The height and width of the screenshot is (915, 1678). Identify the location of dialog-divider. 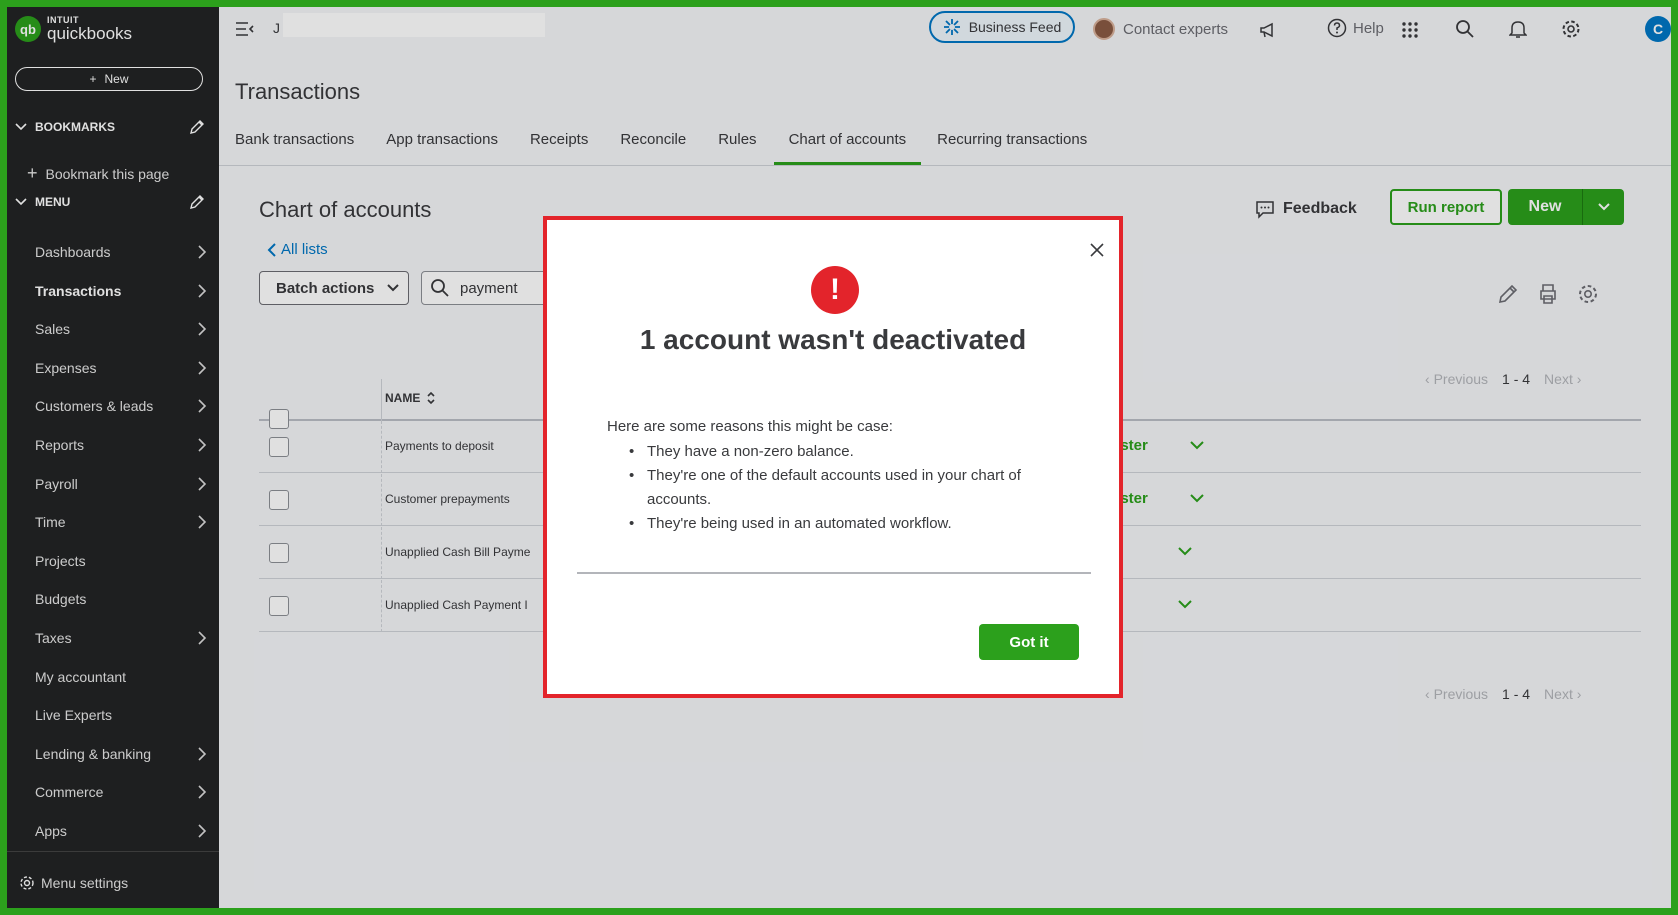
(834, 573).